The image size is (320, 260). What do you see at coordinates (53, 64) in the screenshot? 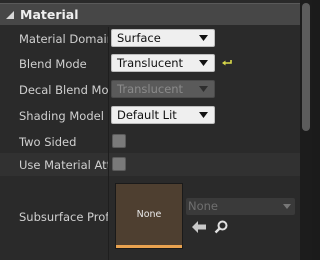
I see `blend-mode-label: Blend Mode` at bounding box center [53, 64].